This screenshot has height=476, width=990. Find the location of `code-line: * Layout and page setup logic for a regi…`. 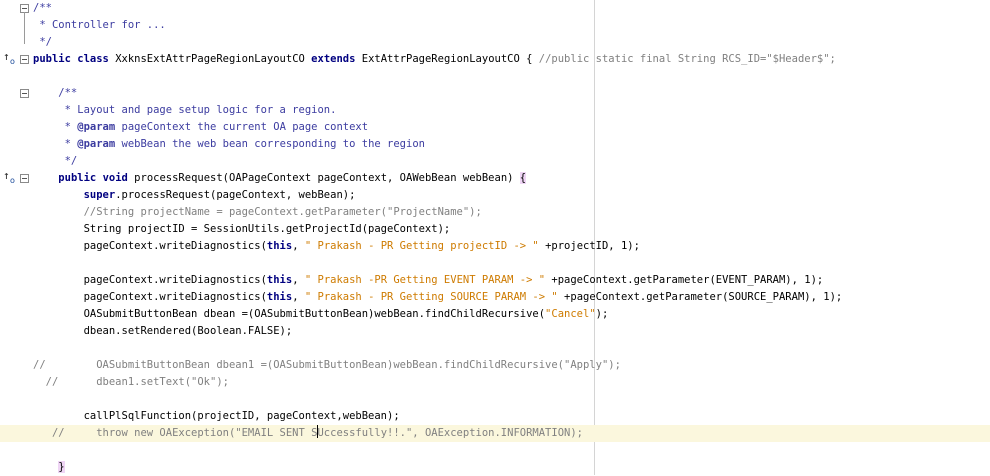

code-line: * Layout and page setup logic for a regi… is located at coordinates (495, 110).